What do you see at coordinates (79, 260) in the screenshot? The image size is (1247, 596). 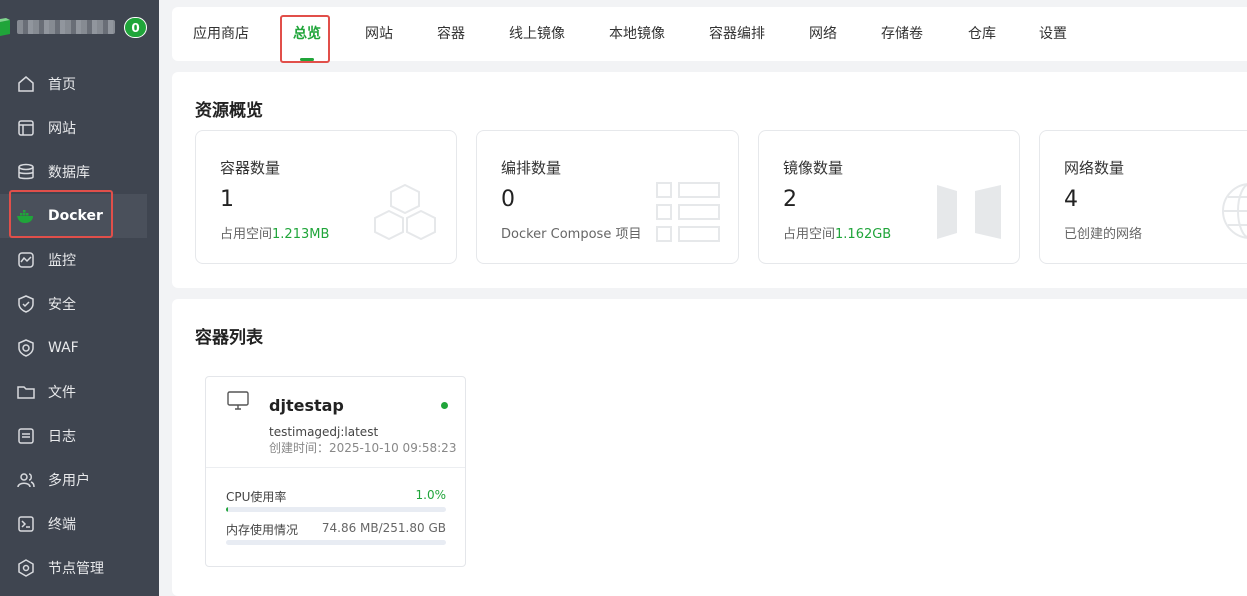 I see `sidebar-item-monitor: 监控` at bounding box center [79, 260].